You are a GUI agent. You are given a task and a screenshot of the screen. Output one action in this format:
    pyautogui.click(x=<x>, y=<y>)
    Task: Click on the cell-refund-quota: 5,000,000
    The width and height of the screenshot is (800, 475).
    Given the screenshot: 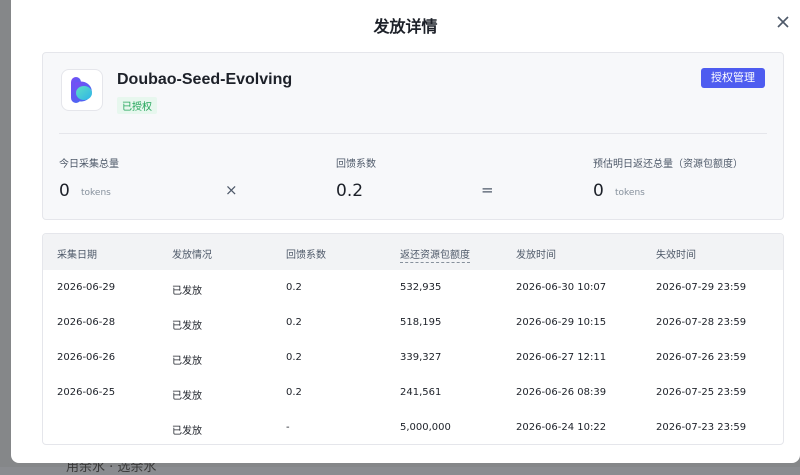 What is the action you would take?
    pyautogui.click(x=425, y=427)
    